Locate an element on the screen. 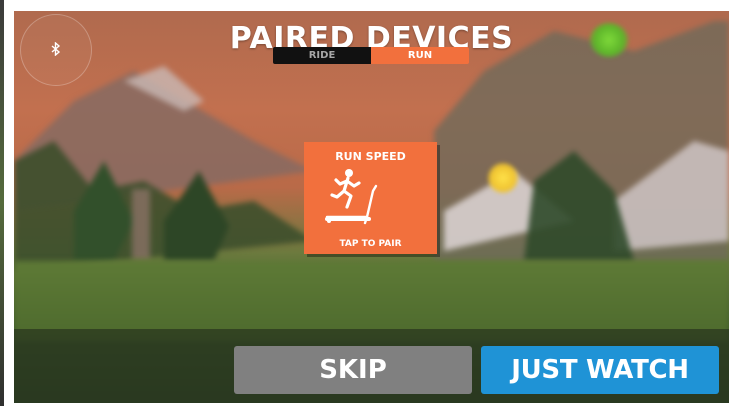 The width and height of the screenshot is (731, 406). mode-tab-run: RUN is located at coordinates (420, 55).